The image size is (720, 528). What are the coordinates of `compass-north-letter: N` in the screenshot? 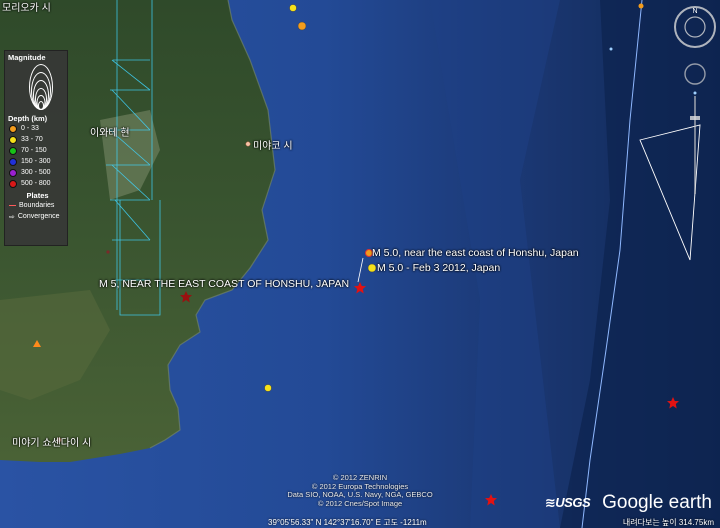 It's located at (694, 11).